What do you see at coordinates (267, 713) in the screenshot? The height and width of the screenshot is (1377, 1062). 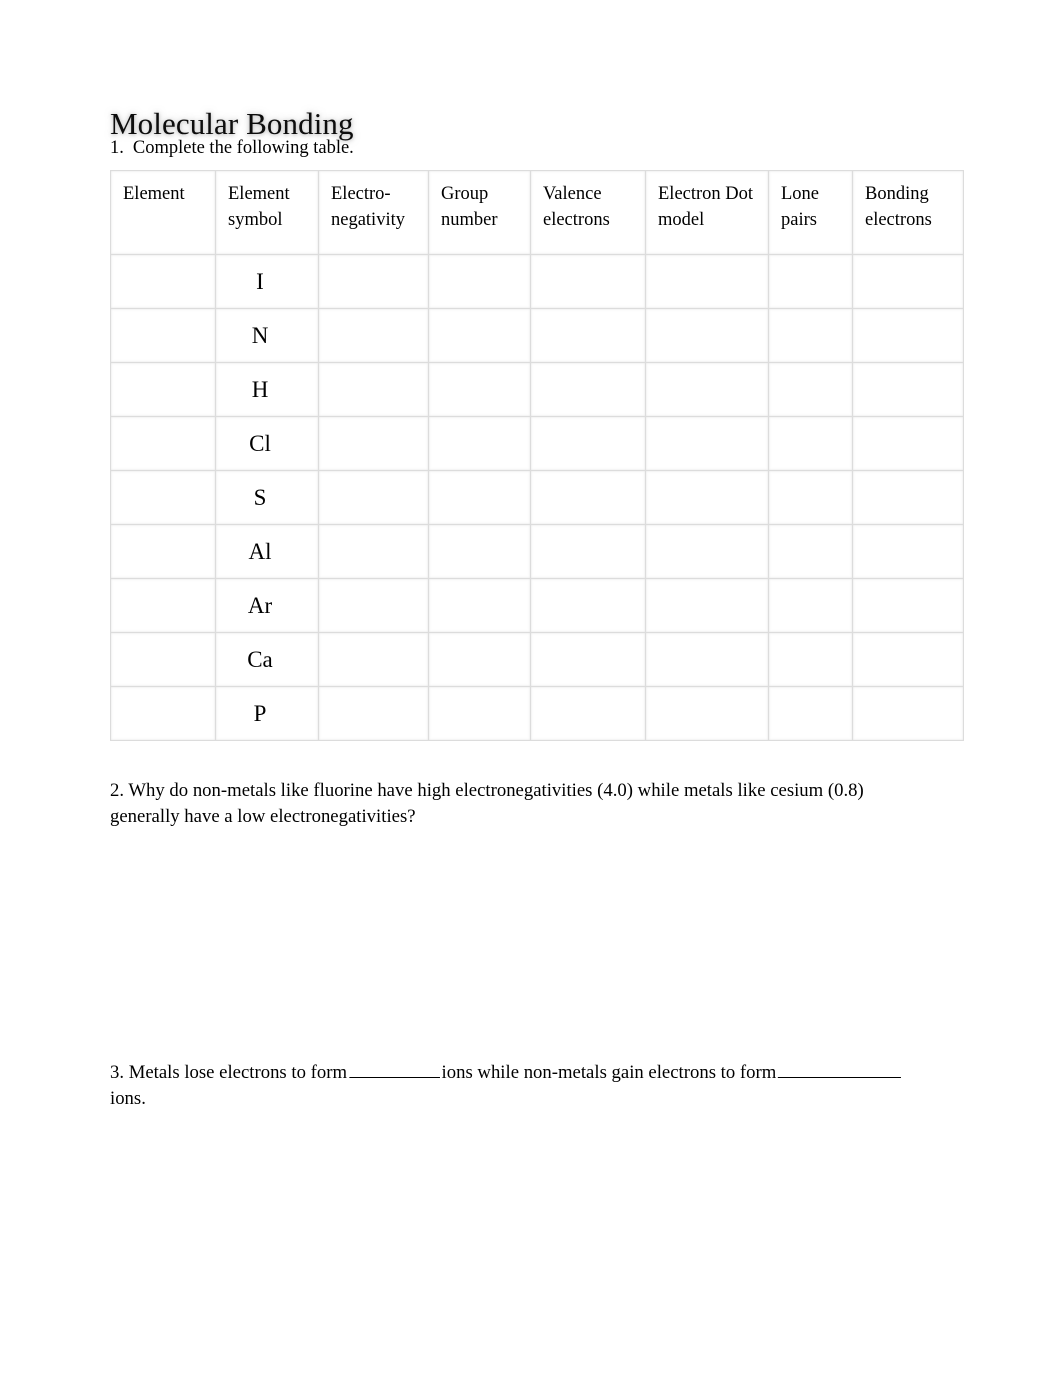 I see `cell-element-symbol: P` at bounding box center [267, 713].